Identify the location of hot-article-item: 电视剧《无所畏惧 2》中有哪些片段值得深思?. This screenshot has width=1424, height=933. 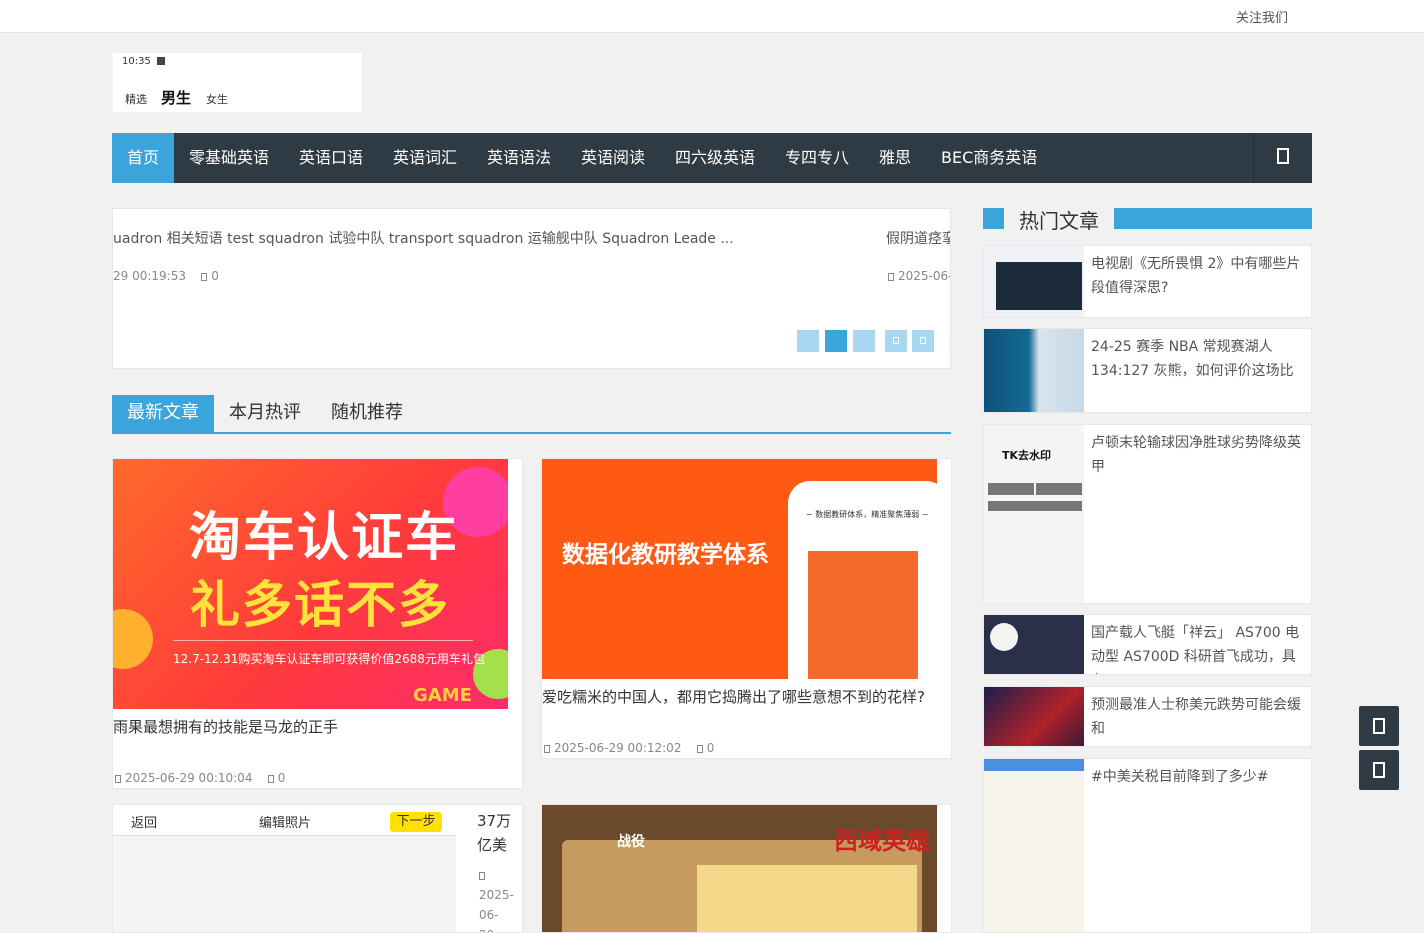
(1147, 281).